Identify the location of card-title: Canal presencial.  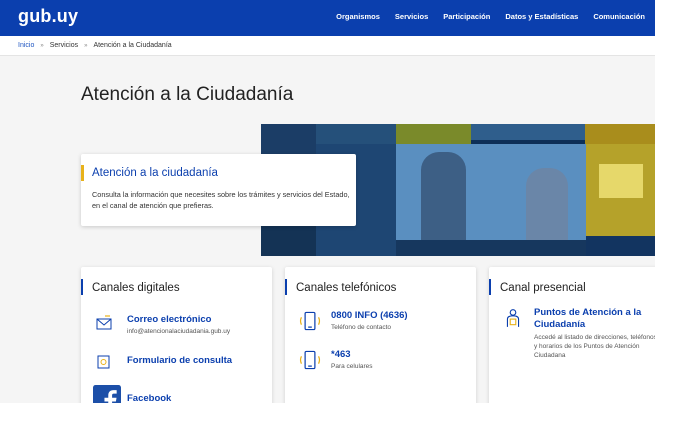
(543, 288).